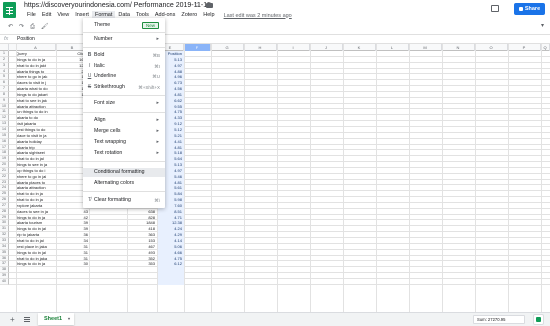 The image size is (550, 326). Describe the element at coordinates (124, 120) in the screenshot. I see `menu-item-align: Align ▸` at that location.